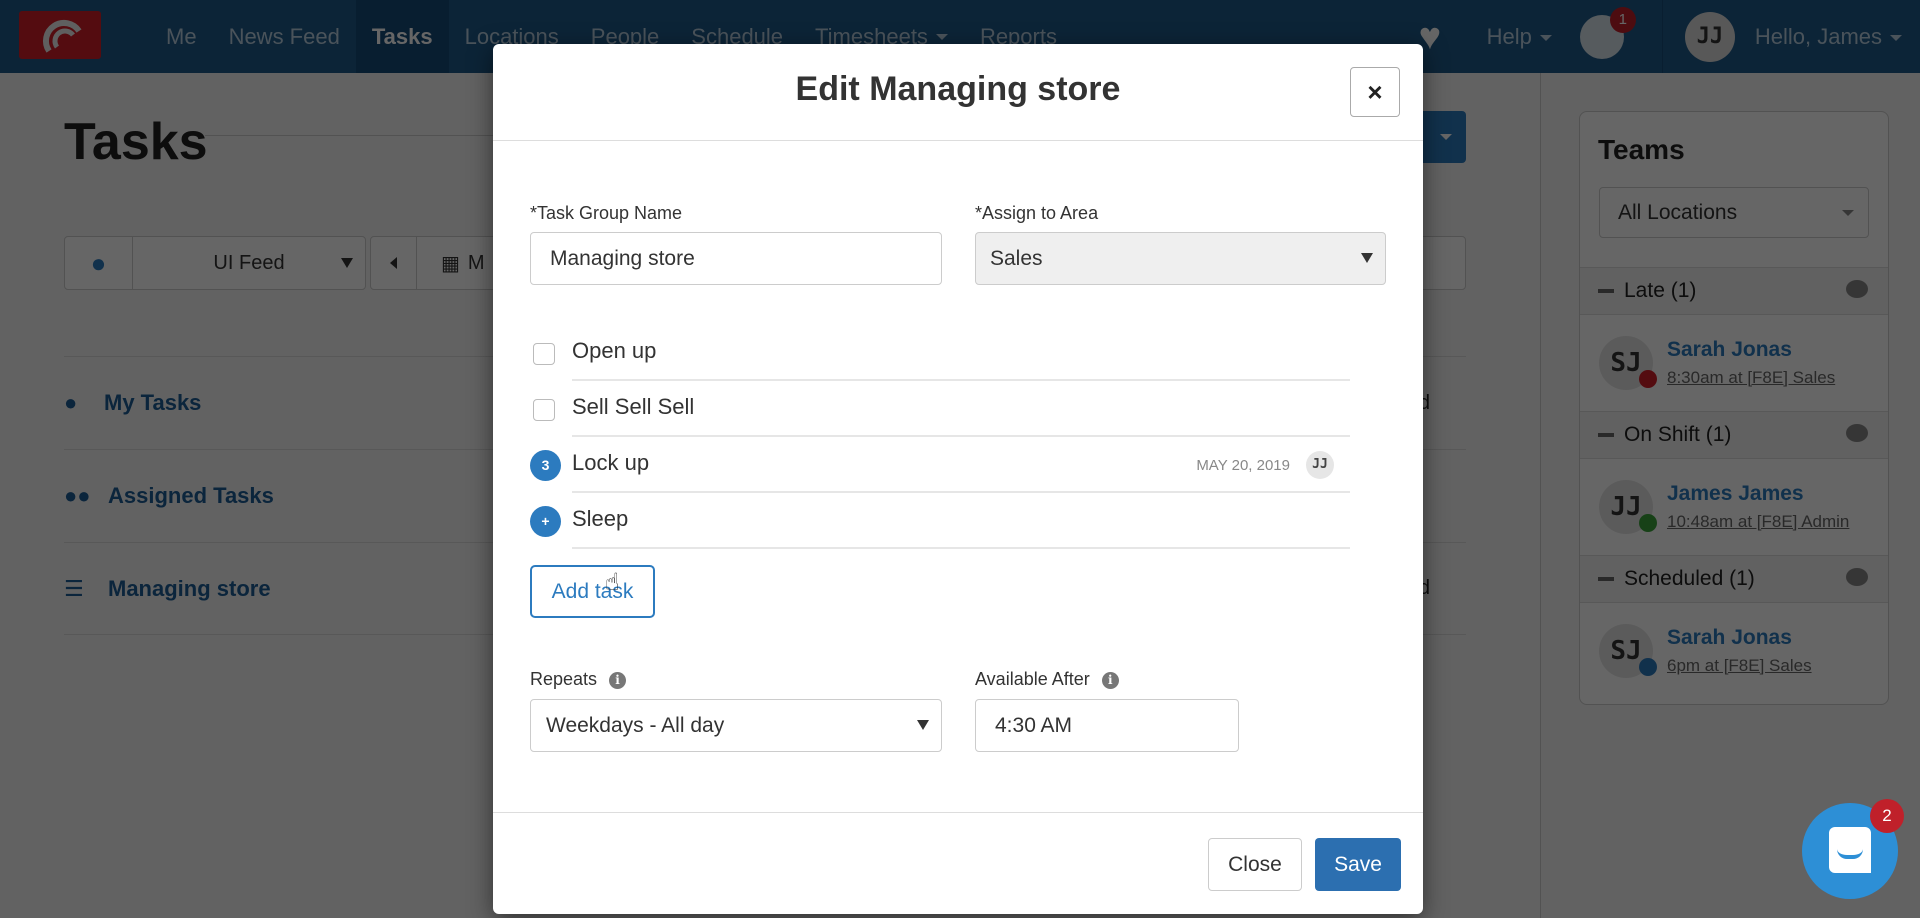  I want to click on available-after-label: Available After i, so click(1047, 679).